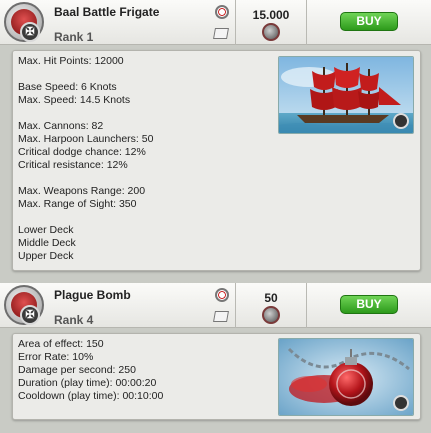  I want to click on stat-line: Max. Hit Points: 12000, so click(71, 61).